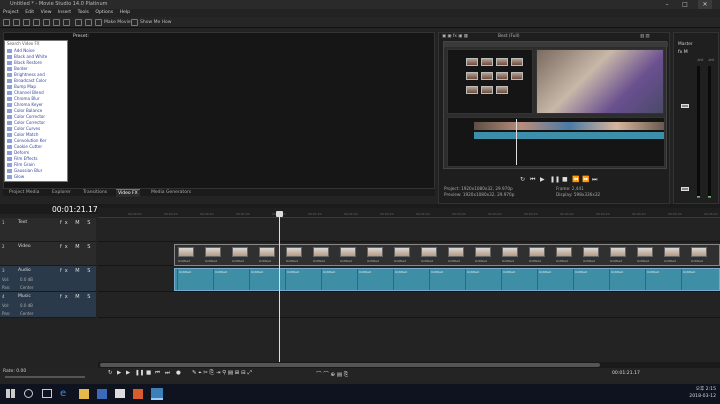 This screenshot has width=720, height=404. I want to click on track-name: Audio, so click(24, 270).